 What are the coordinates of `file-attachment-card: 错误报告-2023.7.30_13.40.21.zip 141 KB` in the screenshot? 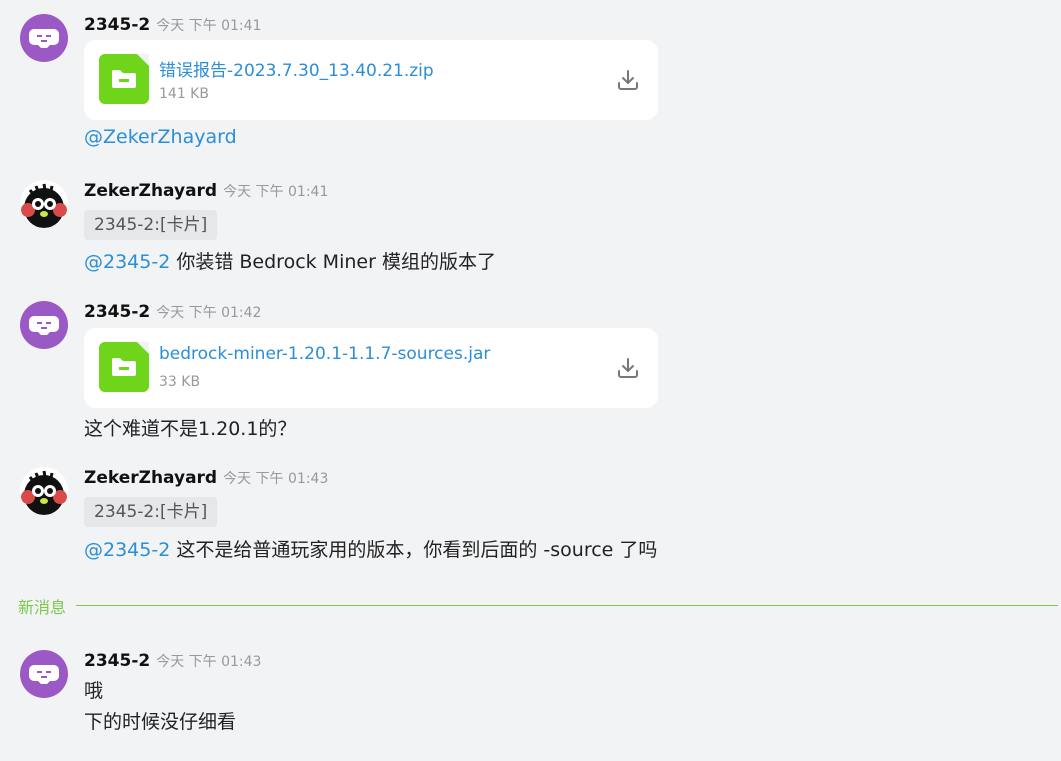 It's located at (371, 80).